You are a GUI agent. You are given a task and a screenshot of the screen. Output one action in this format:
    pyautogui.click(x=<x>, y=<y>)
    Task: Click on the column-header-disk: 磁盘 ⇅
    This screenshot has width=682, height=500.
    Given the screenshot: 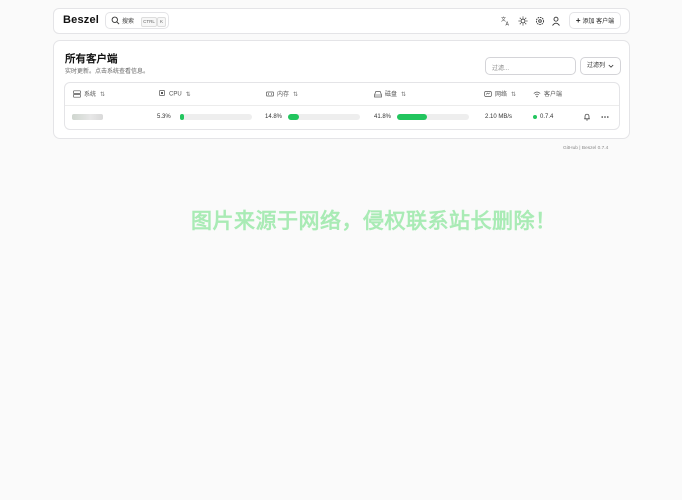 What is the action you would take?
    pyautogui.click(x=390, y=93)
    